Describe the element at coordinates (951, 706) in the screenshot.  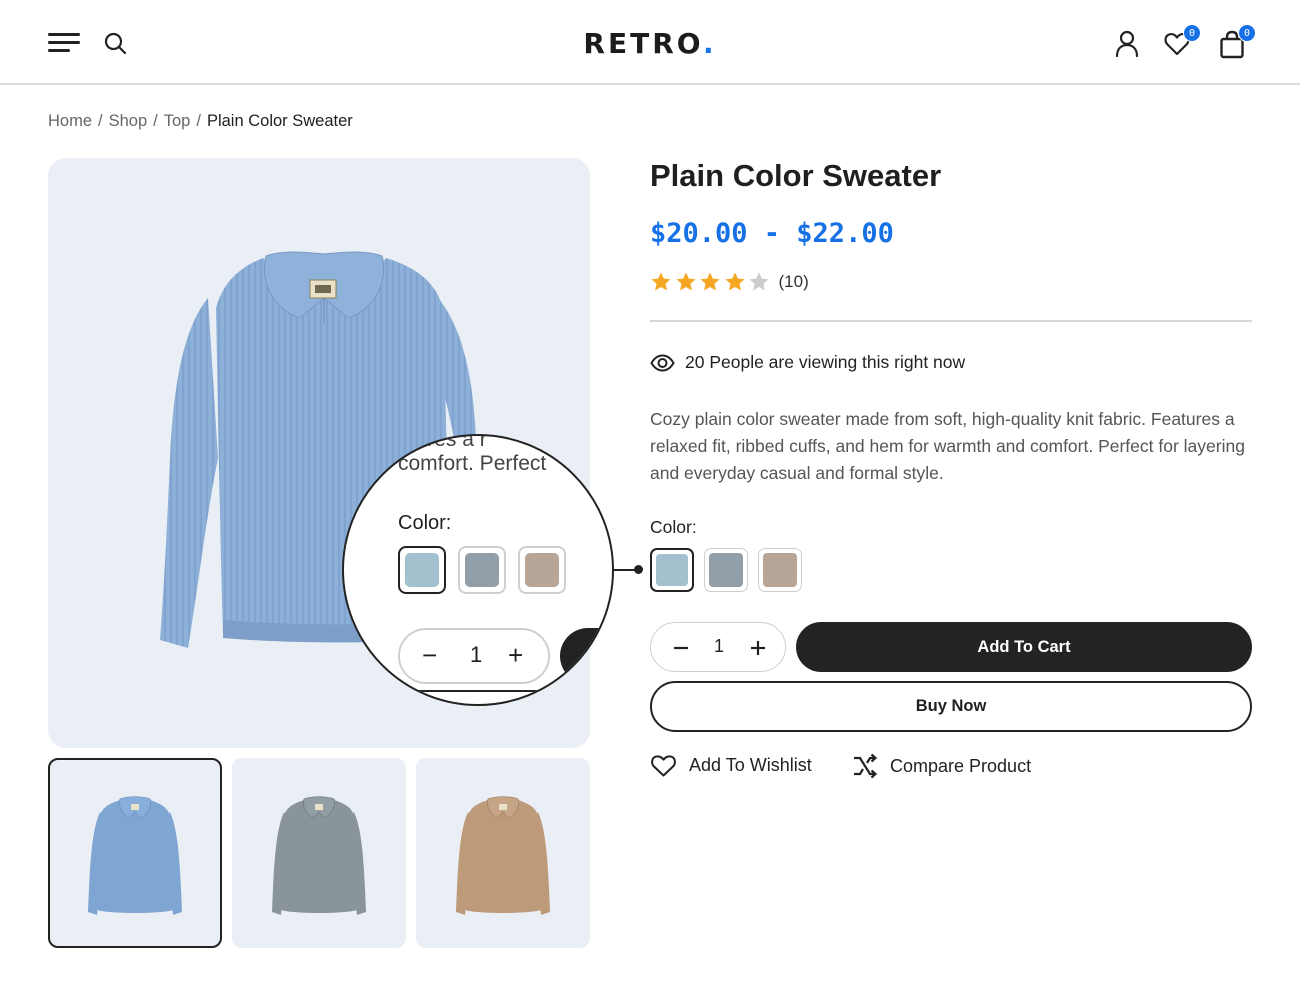
I see `buy-now-button: Buy Now` at that location.